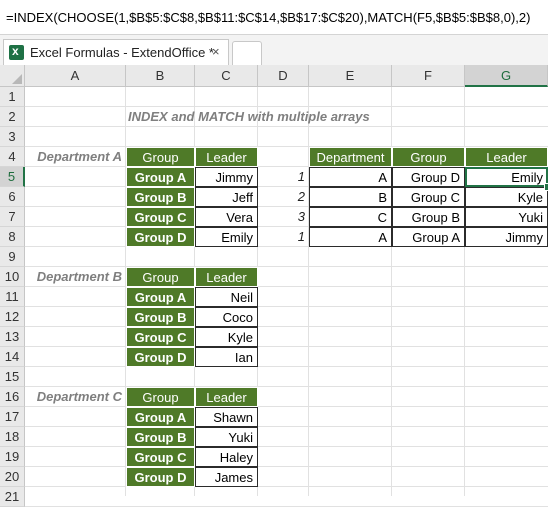 Image resolution: width=548 pixels, height=507 pixels. What do you see at coordinates (226, 317) in the screenshot?
I see `leader-cell: Coco` at bounding box center [226, 317].